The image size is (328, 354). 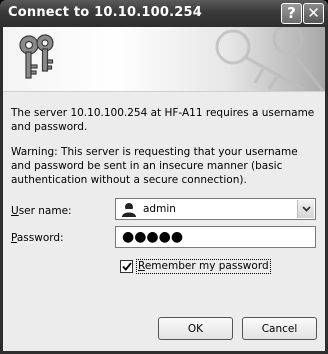 What do you see at coordinates (153, 237) in the screenshot?
I see `password-value: ●●●●●` at bounding box center [153, 237].